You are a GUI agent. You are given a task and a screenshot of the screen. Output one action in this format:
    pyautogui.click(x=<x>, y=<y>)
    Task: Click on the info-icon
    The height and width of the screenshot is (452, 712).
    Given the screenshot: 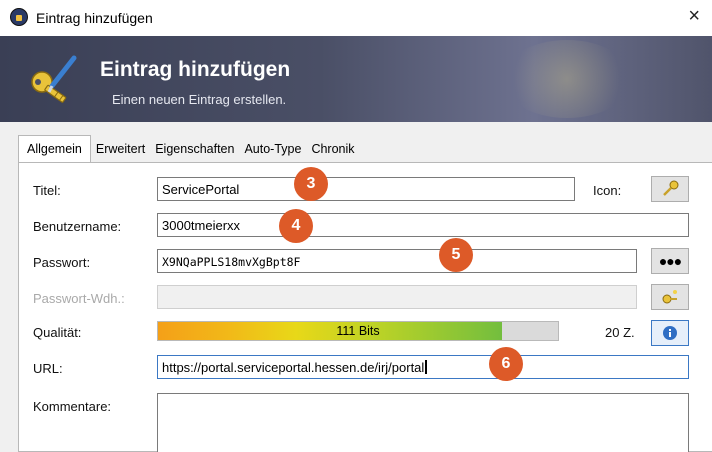 What is the action you would take?
    pyautogui.click(x=670, y=333)
    